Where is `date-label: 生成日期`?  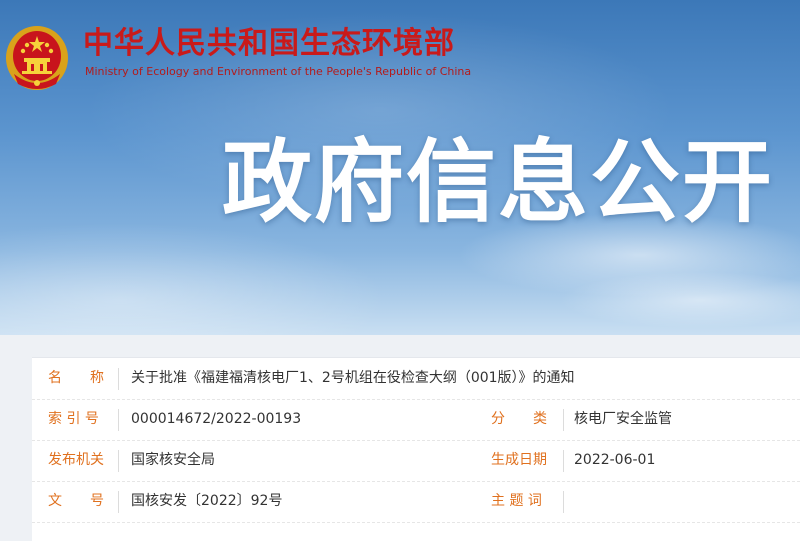
date-label: 生成日期 is located at coordinates (519, 460).